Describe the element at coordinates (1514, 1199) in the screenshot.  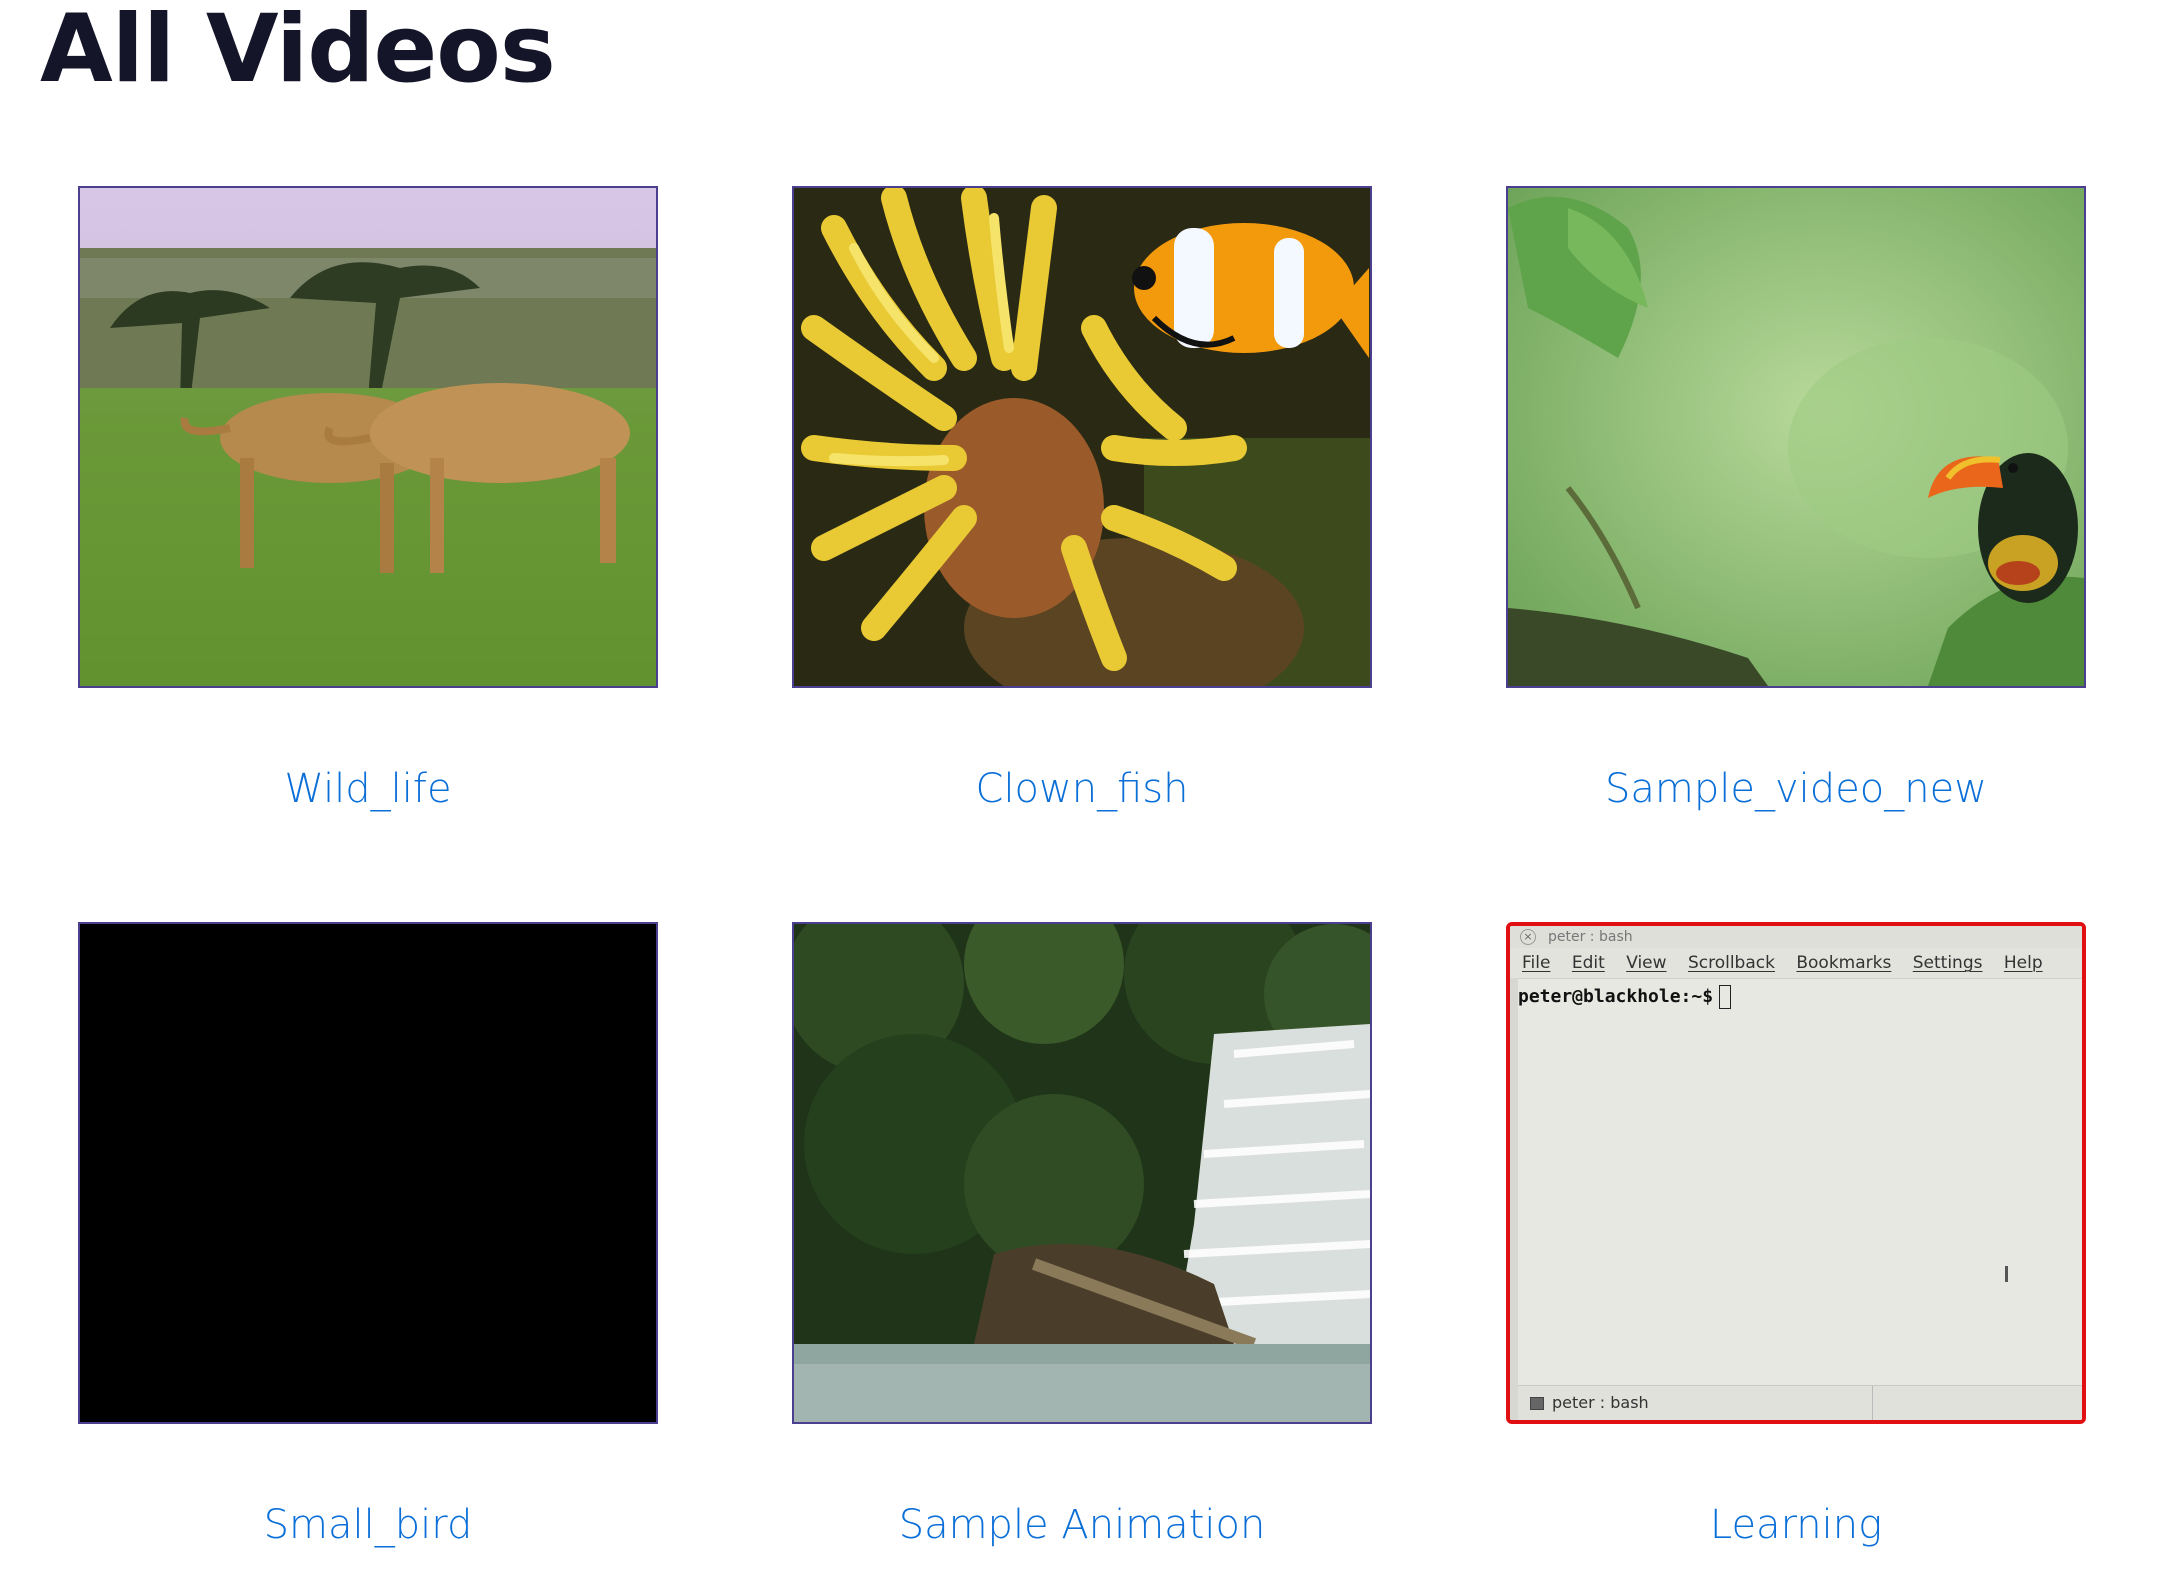
I see `terminal-left-border` at that location.